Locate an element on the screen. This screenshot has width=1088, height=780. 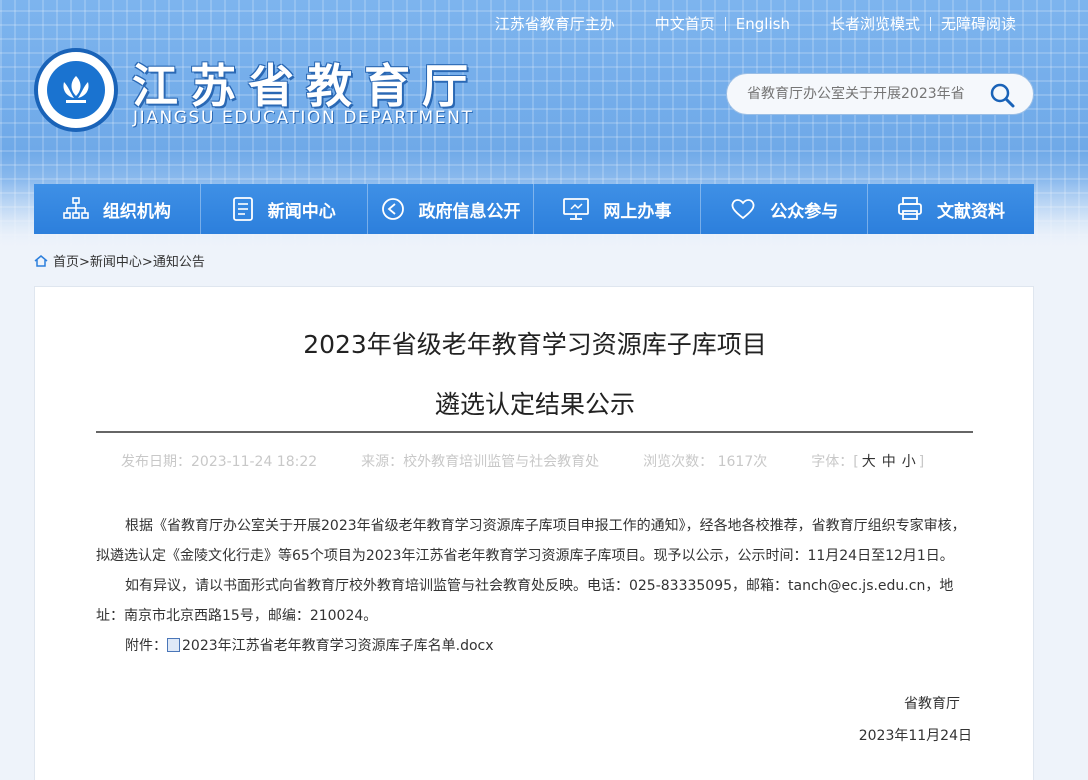
top-link-accessibility: 无障碍阅读 is located at coordinates (978, 24).